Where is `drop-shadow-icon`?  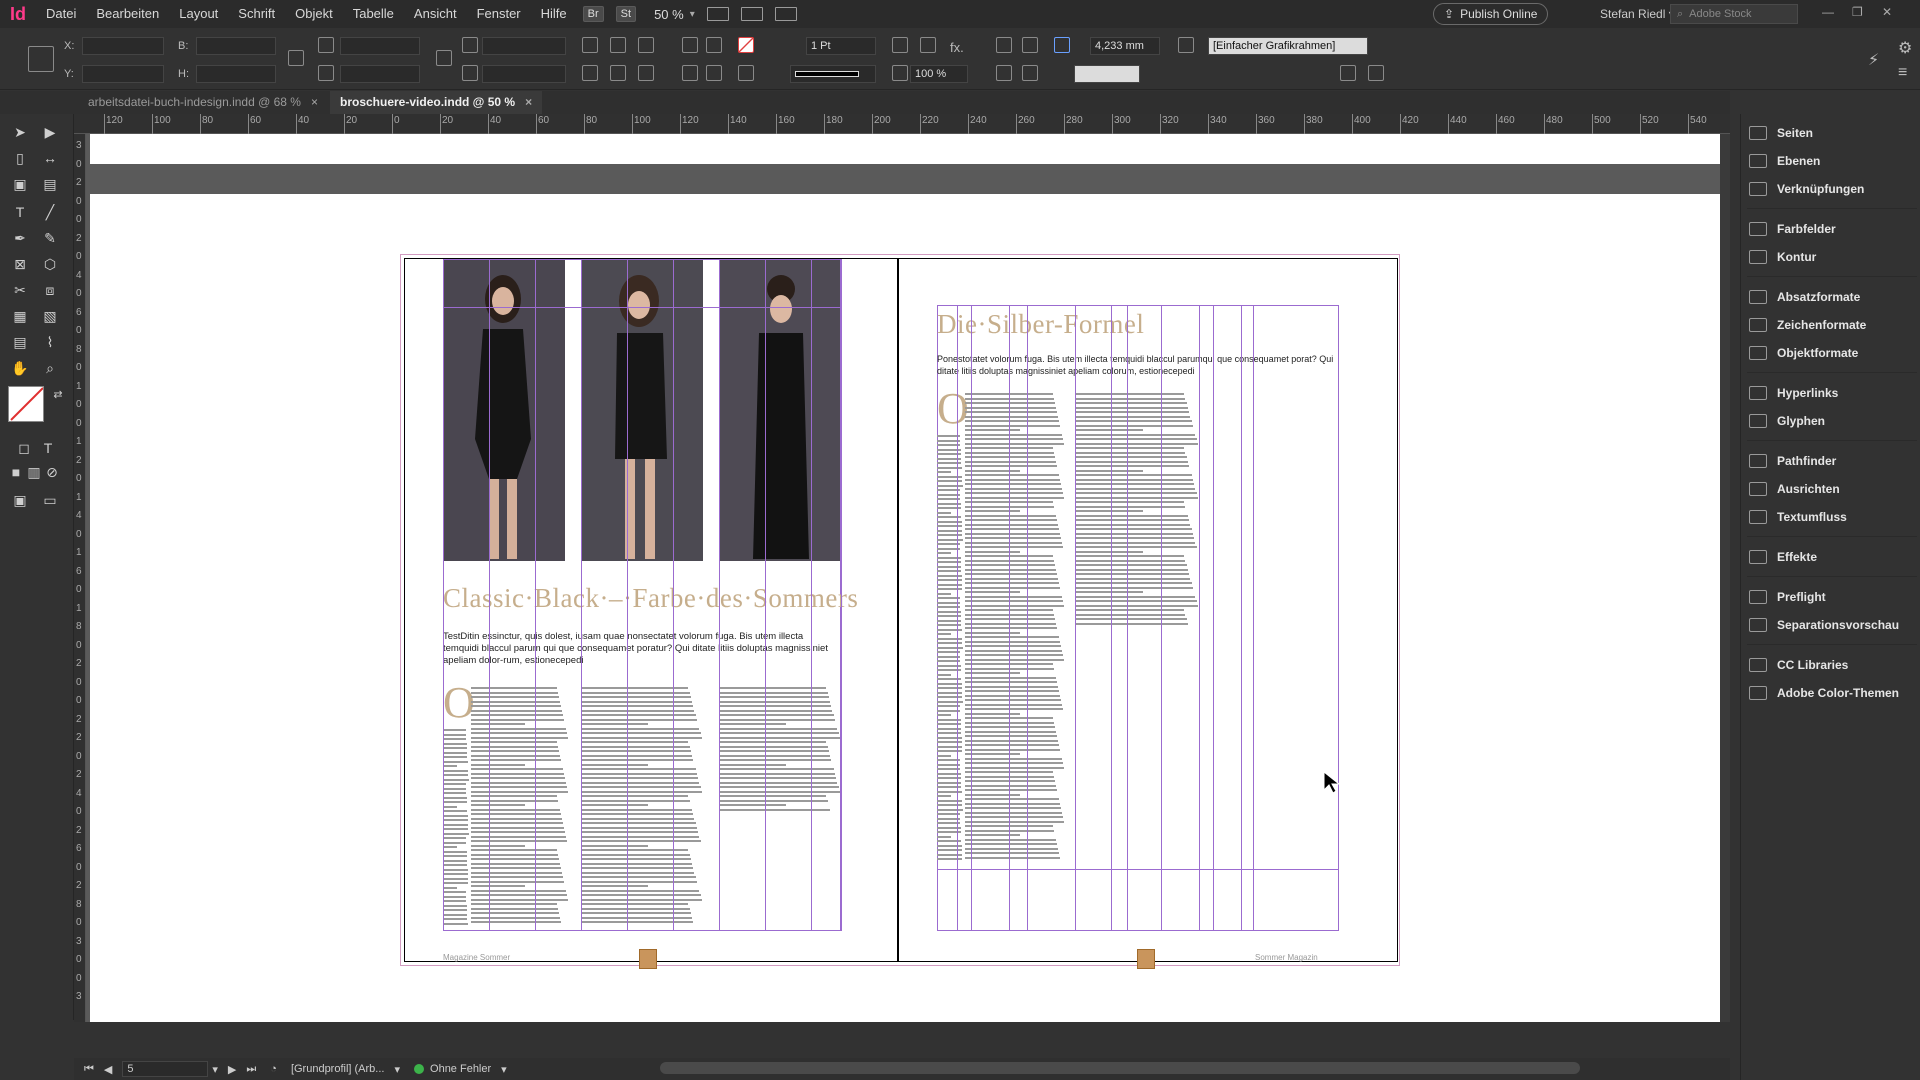
drop-shadow-icon is located at coordinates (928, 45).